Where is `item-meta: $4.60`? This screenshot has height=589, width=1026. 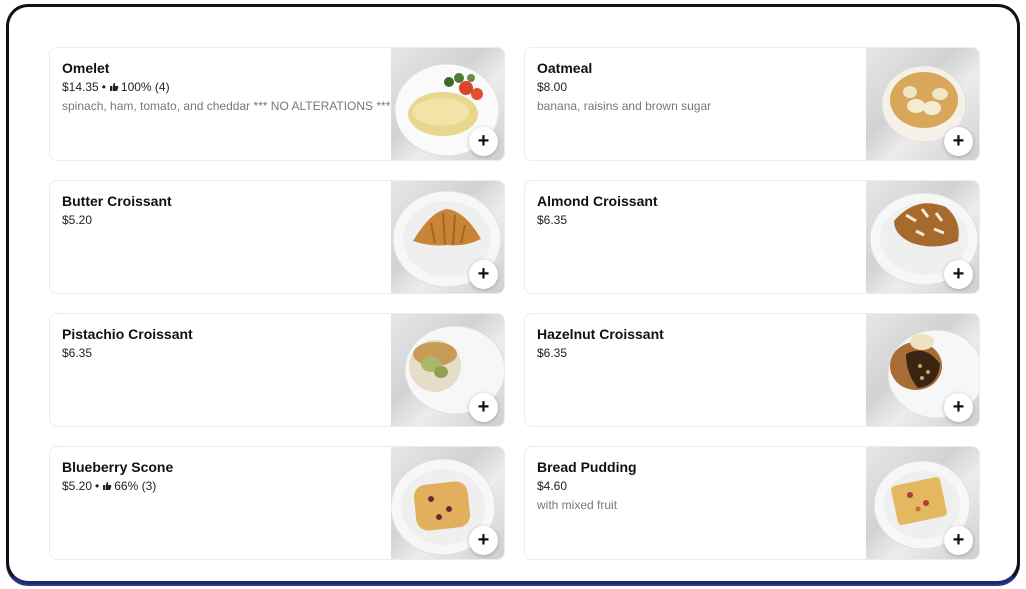 item-meta: $4.60 is located at coordinates (693, 486).